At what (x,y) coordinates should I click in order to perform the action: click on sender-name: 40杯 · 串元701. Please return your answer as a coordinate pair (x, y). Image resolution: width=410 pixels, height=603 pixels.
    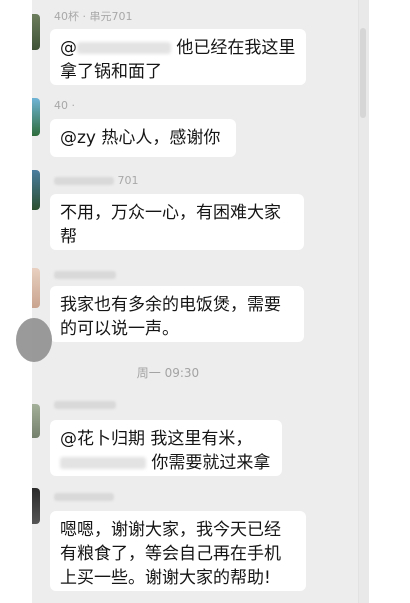
    Looking at the image, I should click on (93, 16).